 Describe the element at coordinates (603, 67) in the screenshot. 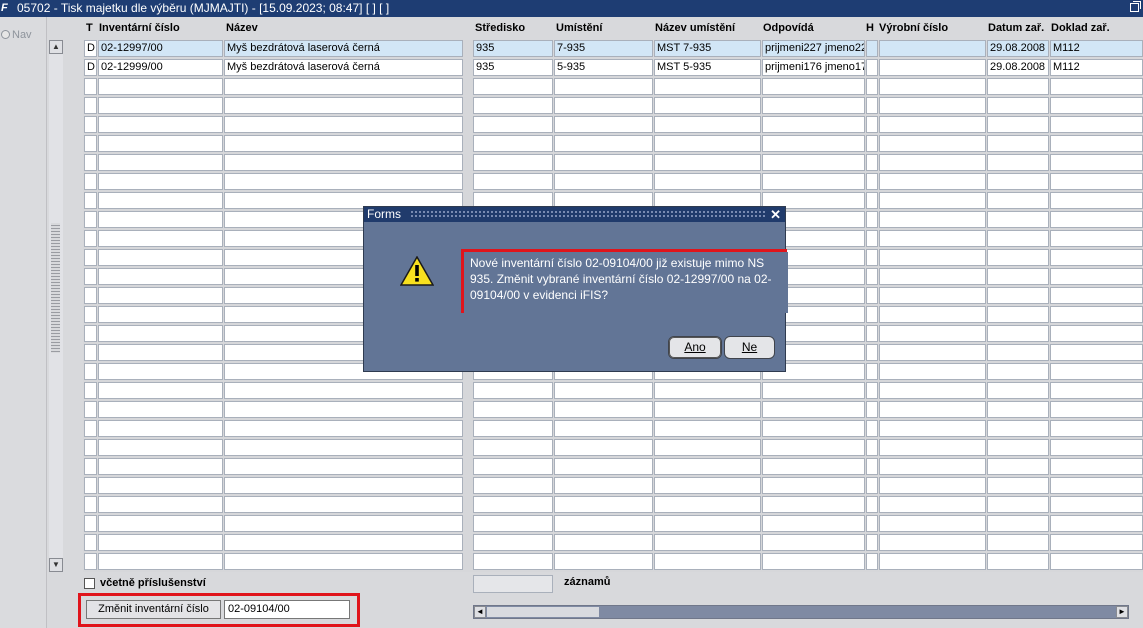

I see `cell-location: 5-935` at that location.